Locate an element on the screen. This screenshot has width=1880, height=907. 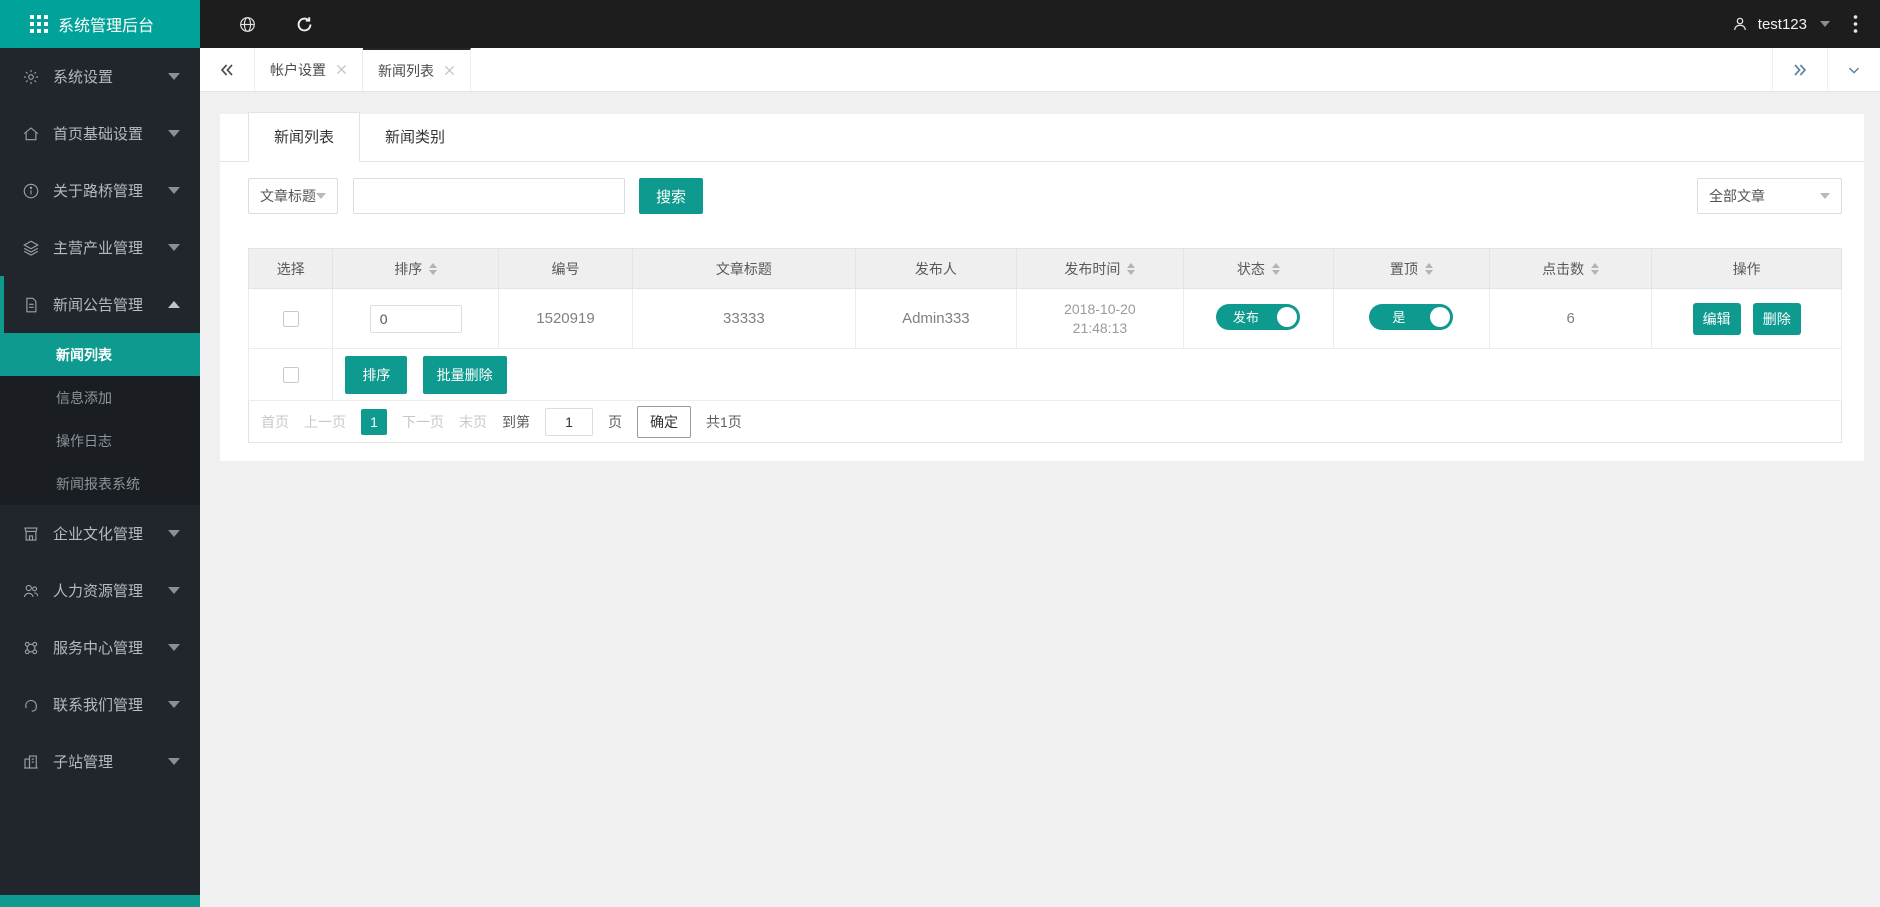
edit-button: 编辑 is located at coordinates (1716, 318).